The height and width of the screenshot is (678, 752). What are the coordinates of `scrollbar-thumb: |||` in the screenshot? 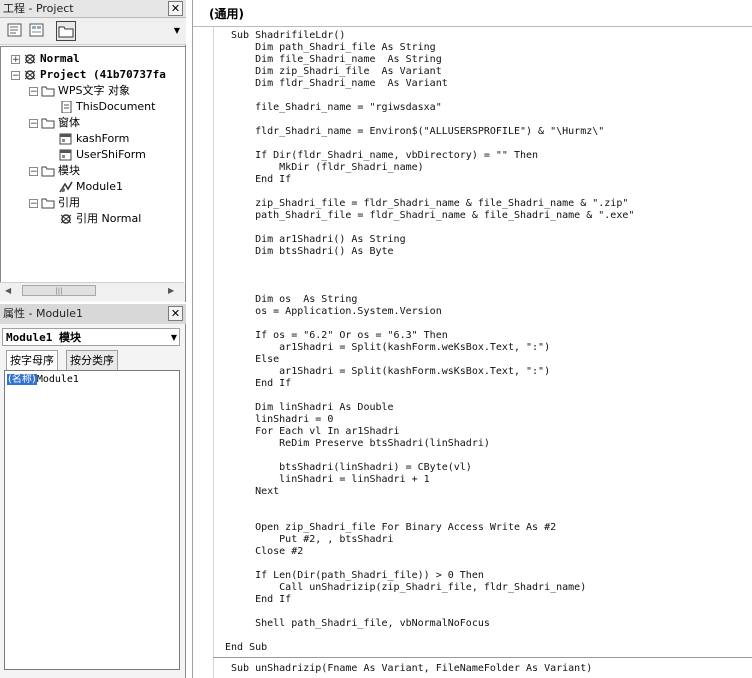 It's located at (59, 290).